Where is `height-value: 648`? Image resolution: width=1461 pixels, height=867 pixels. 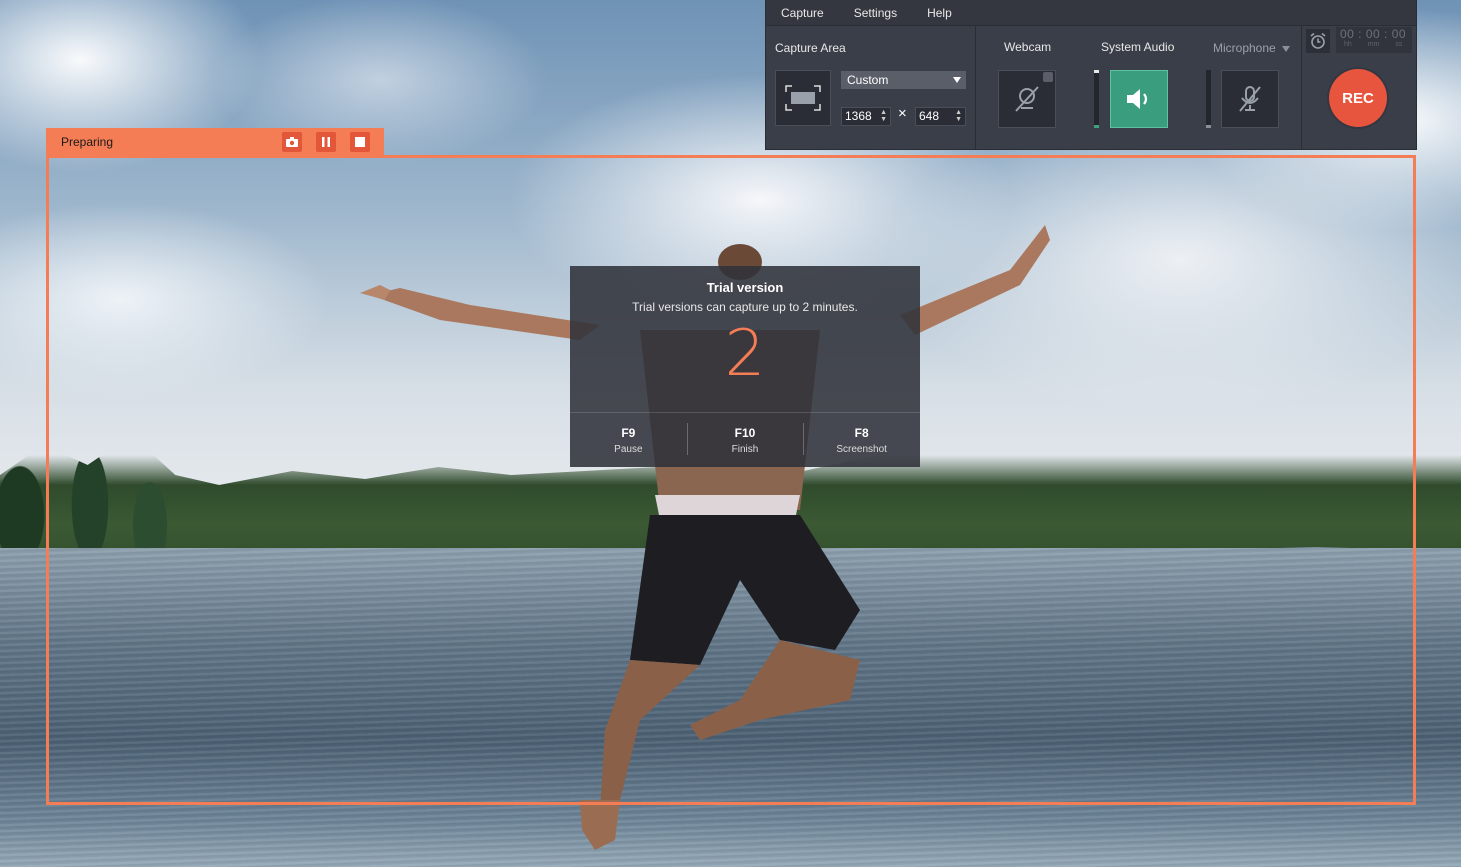
height-value: 648 is located at coordinates (929, 116).